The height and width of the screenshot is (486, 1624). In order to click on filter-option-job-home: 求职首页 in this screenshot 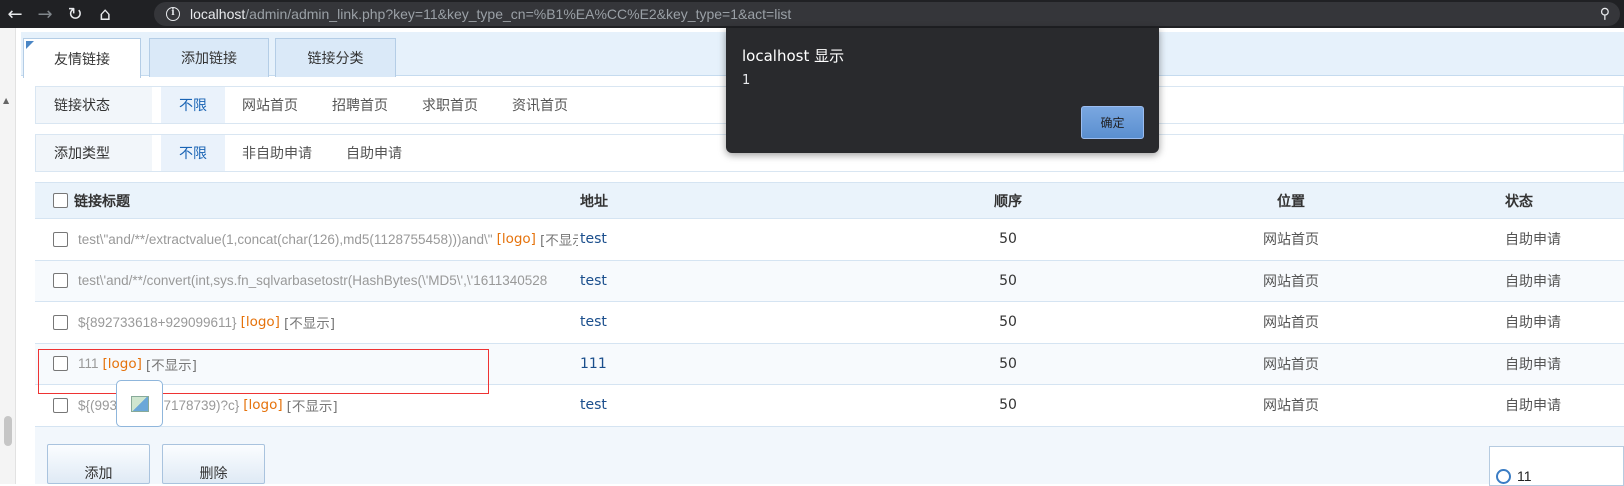, I will do `click(450, 105)`.